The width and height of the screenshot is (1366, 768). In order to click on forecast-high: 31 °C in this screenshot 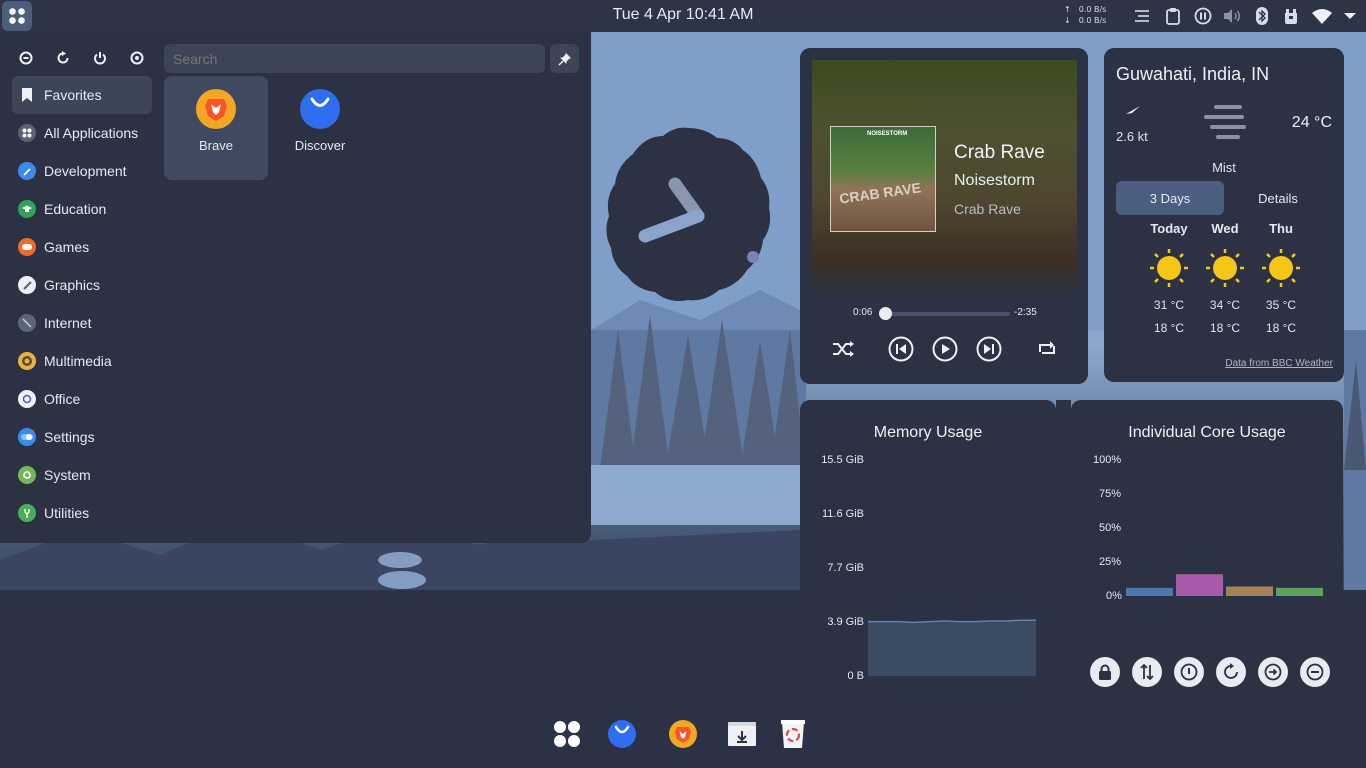, I will do `click(1169, 305)`.